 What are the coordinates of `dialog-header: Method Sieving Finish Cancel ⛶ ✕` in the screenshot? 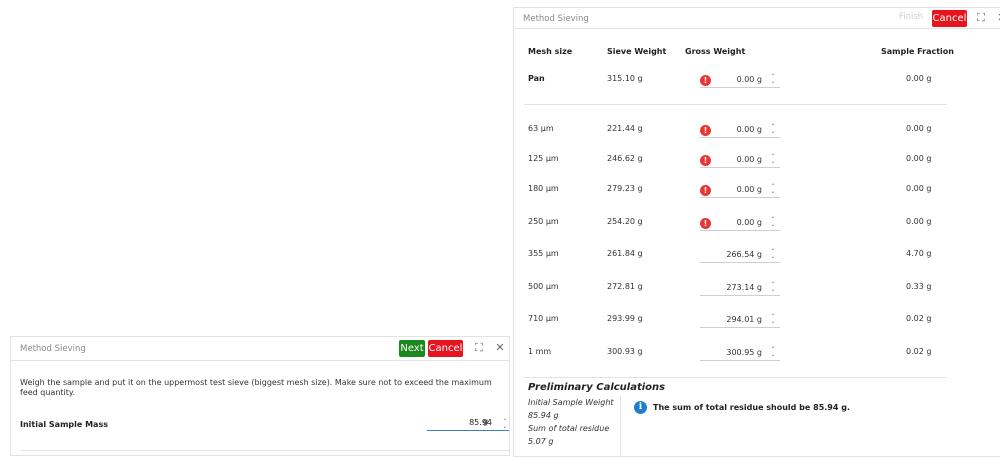 It's located at (757, 18).